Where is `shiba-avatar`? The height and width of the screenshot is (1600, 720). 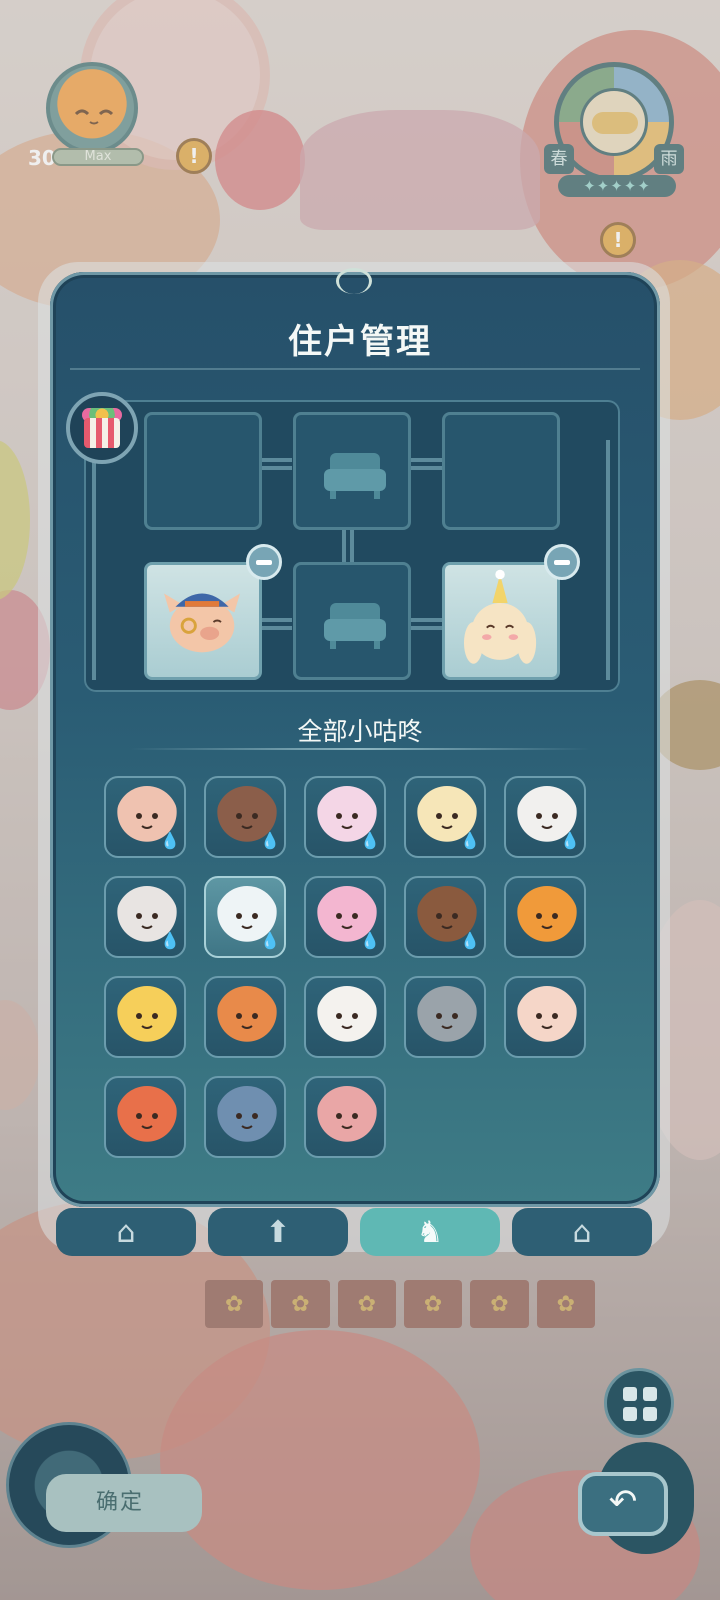
shiba-avatar is located at coordinates (247, 1017).